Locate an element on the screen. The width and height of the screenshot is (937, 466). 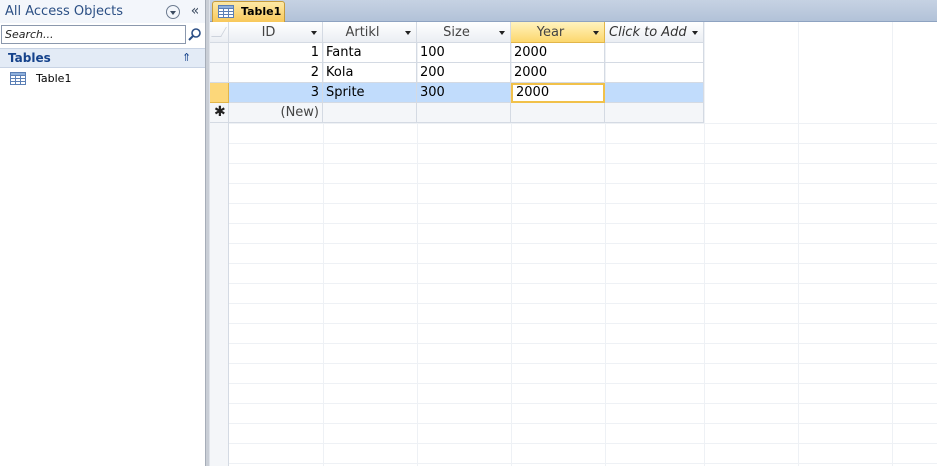
record-selector-current is located at coordinates (219, 93).